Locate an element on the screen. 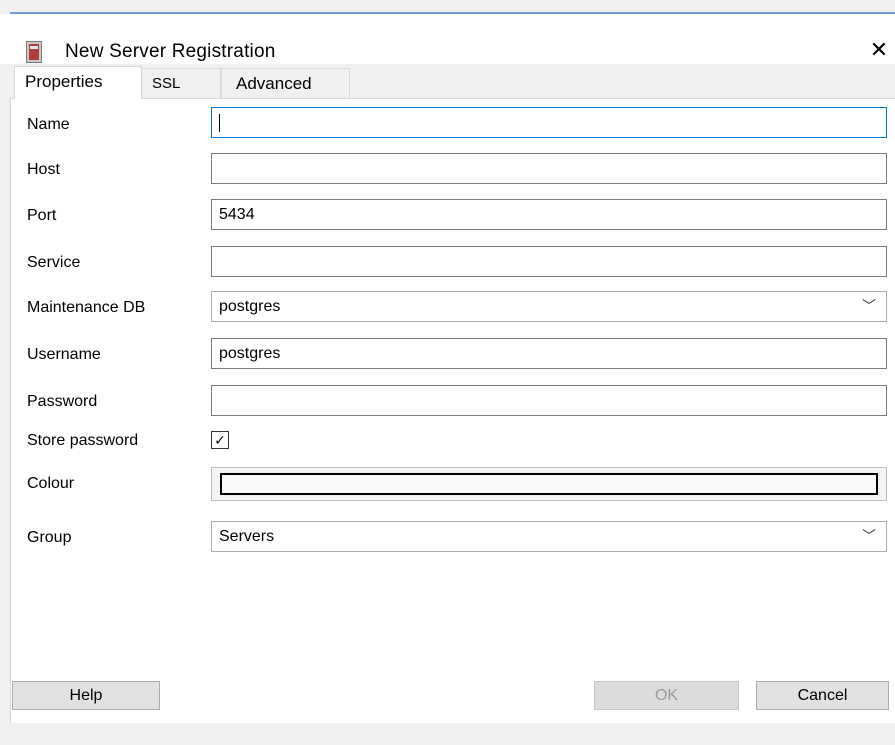 The height and width of the screenshot is (745, 895). group-select: Servers ﹀ is located at coordinates (549, 536).